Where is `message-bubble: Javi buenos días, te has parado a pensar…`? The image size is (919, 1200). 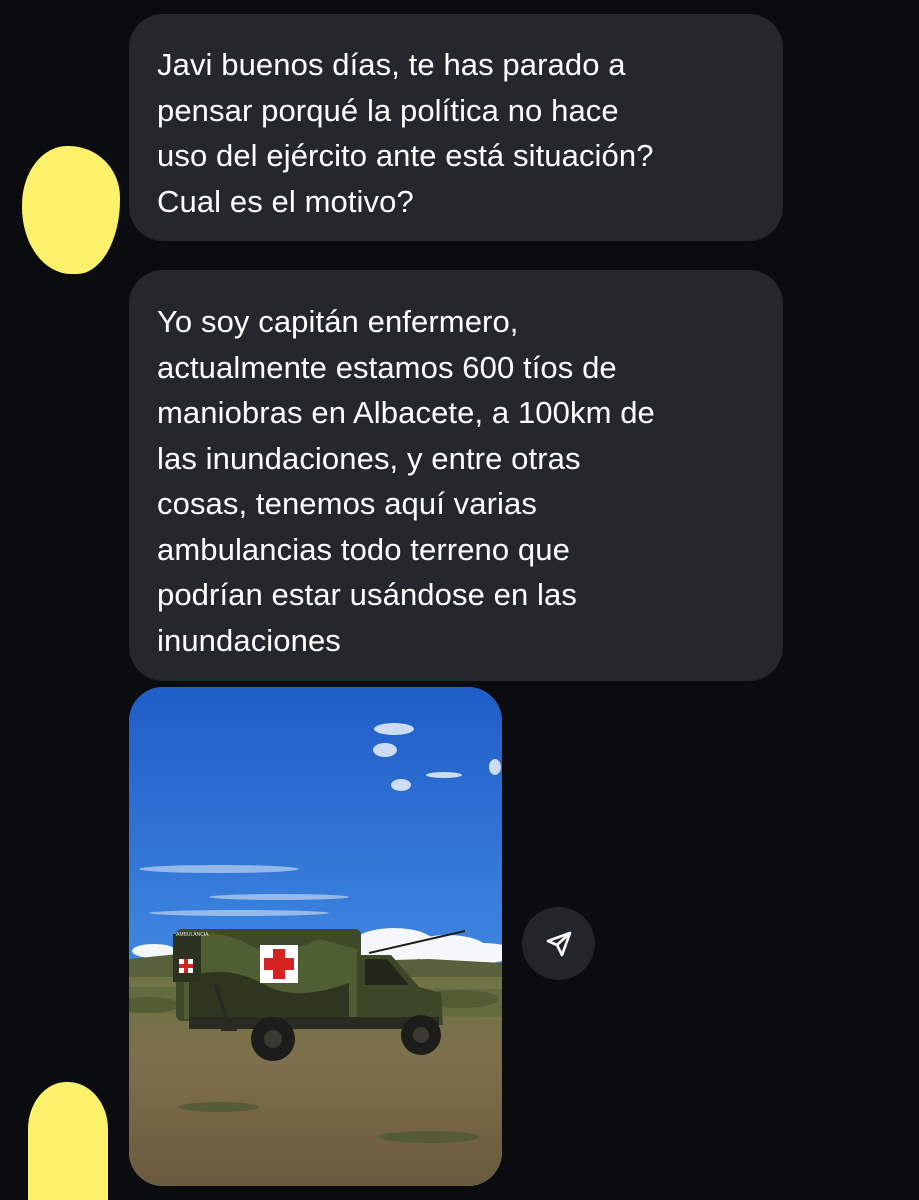
message-bubble: Javi buenos días, te has parado a pensar… is located at coordinates (456, 127).